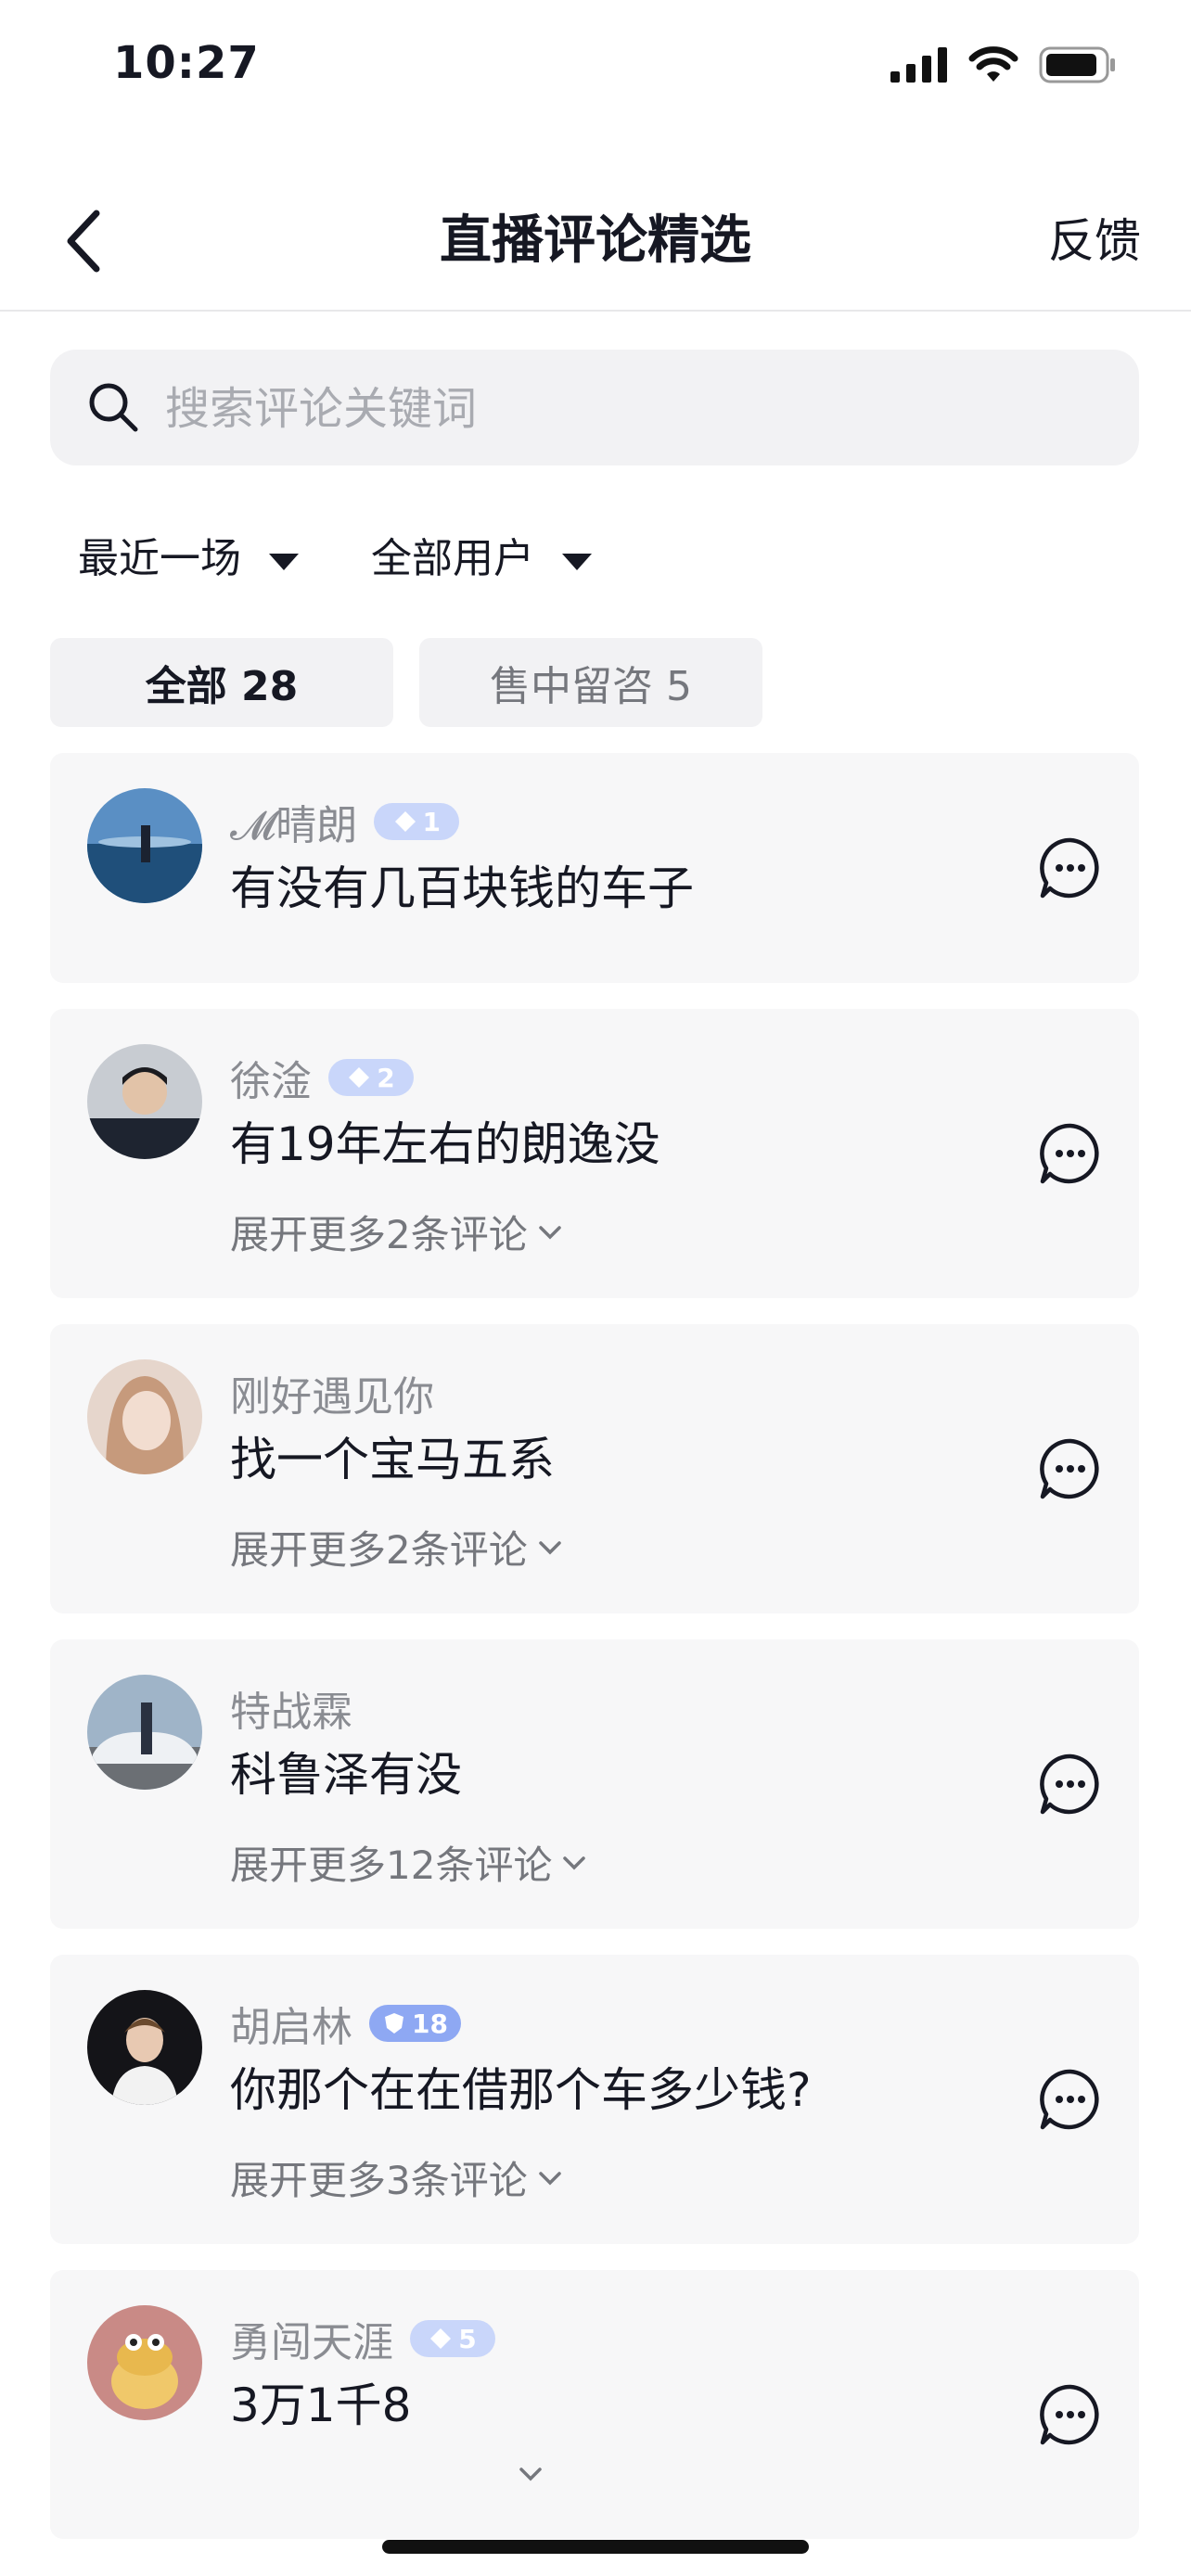 This screenshot has width=1191, height=2576. I want to click on comment-text: 3万1千8, so click(321, 2405).